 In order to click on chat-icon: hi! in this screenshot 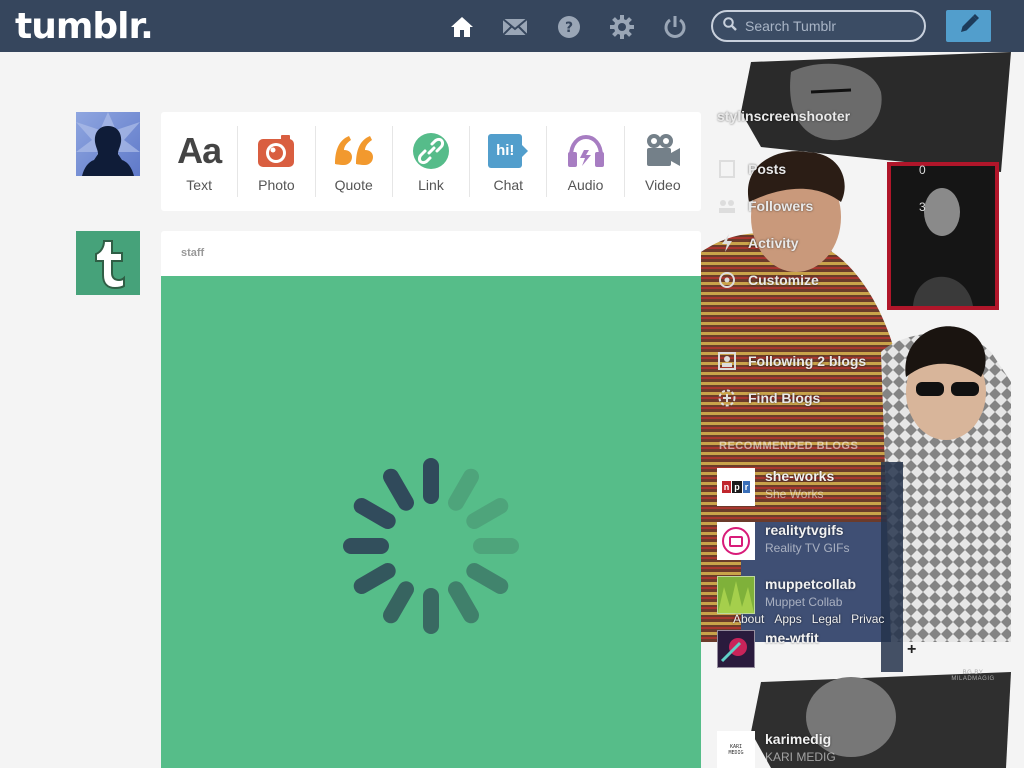, I will do `click(508, 151)`.